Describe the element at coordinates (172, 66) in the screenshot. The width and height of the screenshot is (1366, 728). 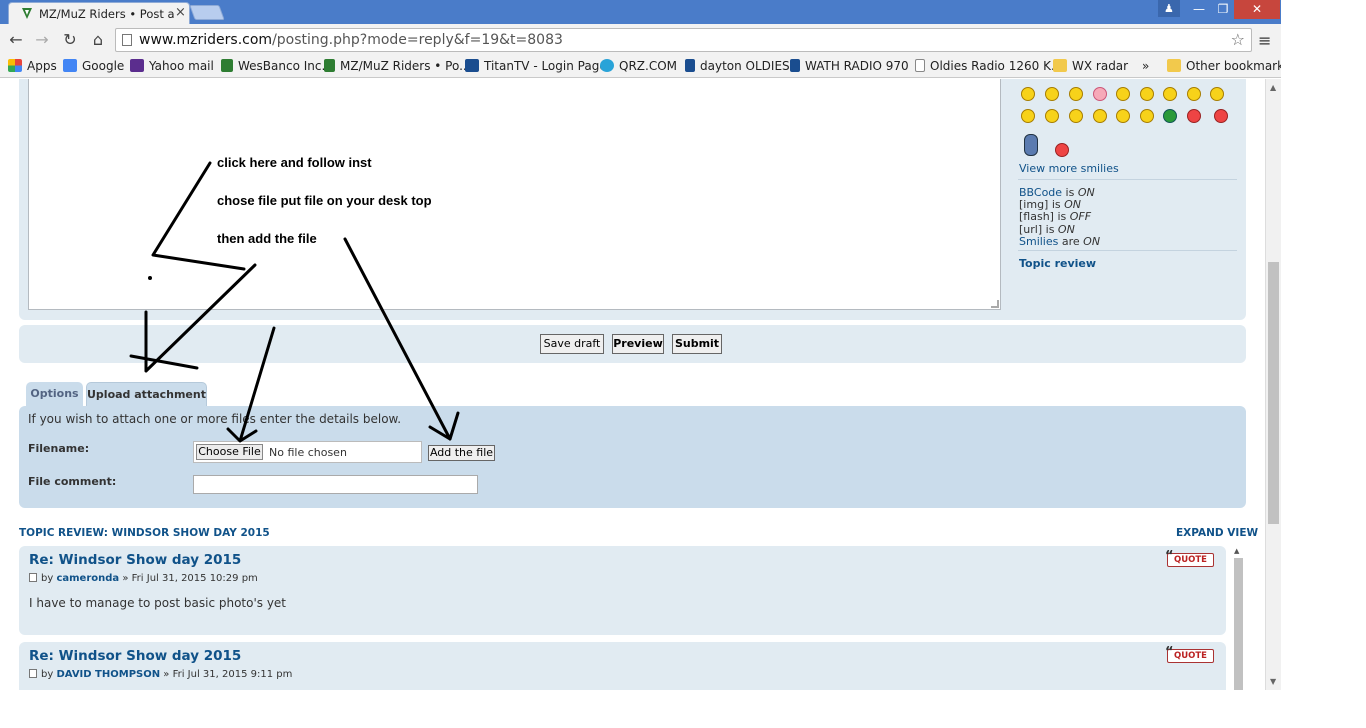
I see `bookmark-yahoo-mail: Yahoo mail` at that location.